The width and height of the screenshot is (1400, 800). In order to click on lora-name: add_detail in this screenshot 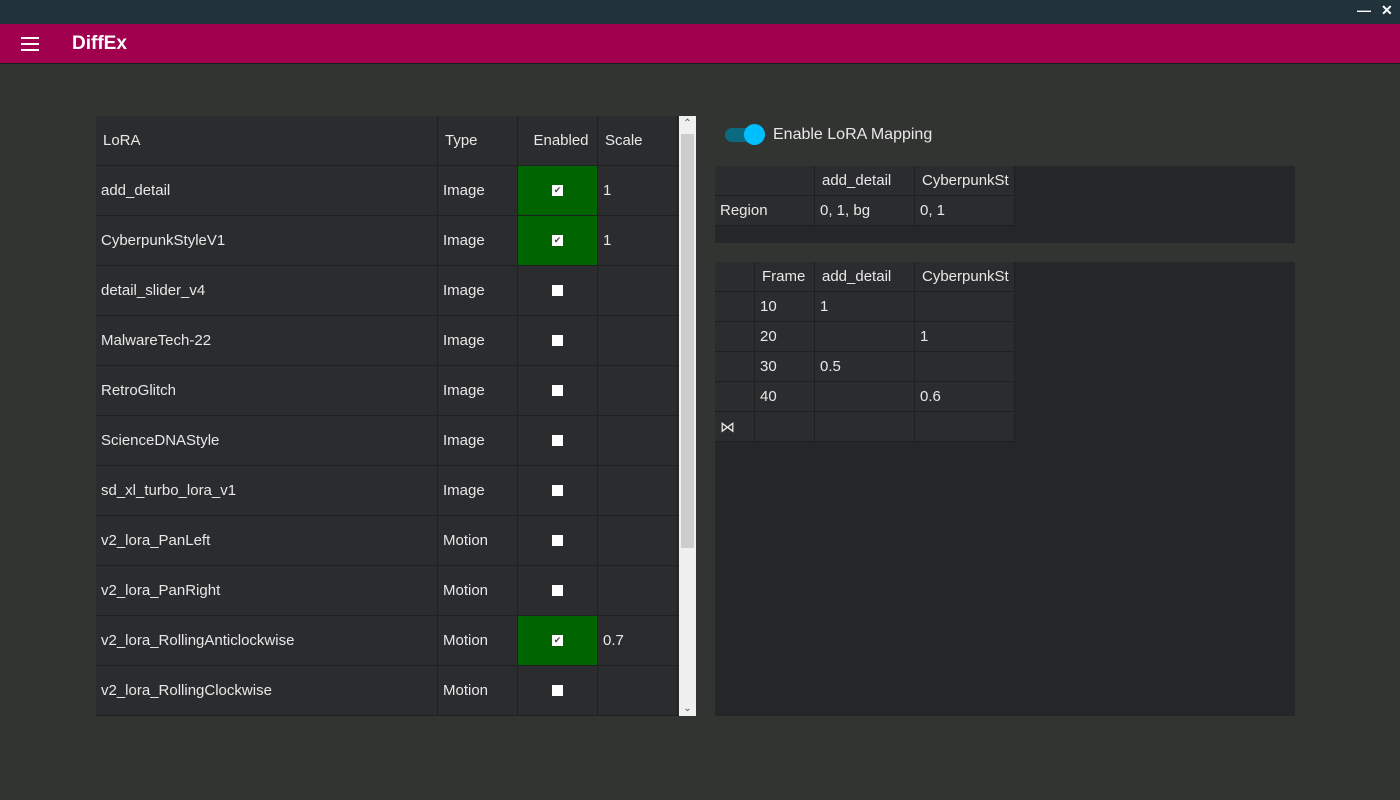, I will do `click(267, 190)`.